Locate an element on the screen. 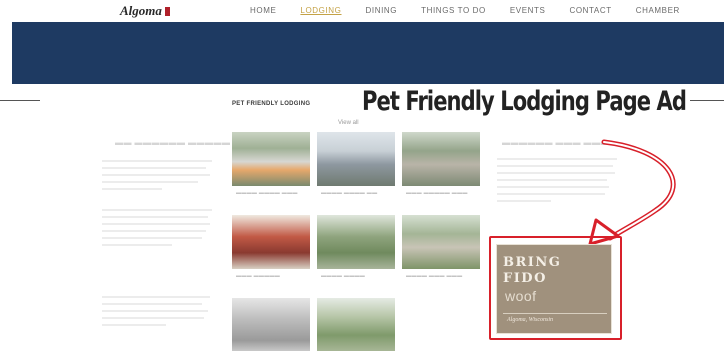 This screenshot has width=724, height=351. nav-dining: DINING is located at coordinates (382, 10).